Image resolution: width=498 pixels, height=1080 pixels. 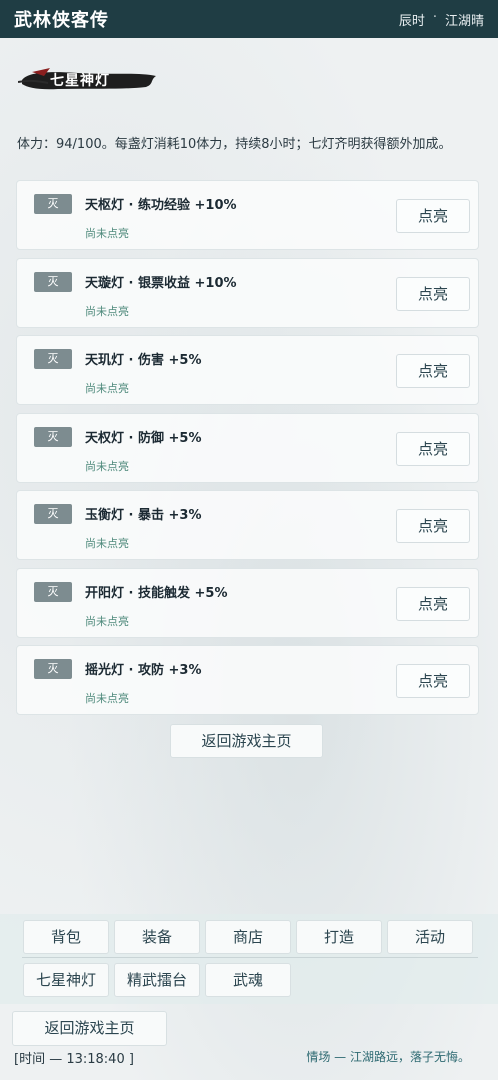 I want to click on nav-arena: 精武擂台, so click(x=157, y=980).